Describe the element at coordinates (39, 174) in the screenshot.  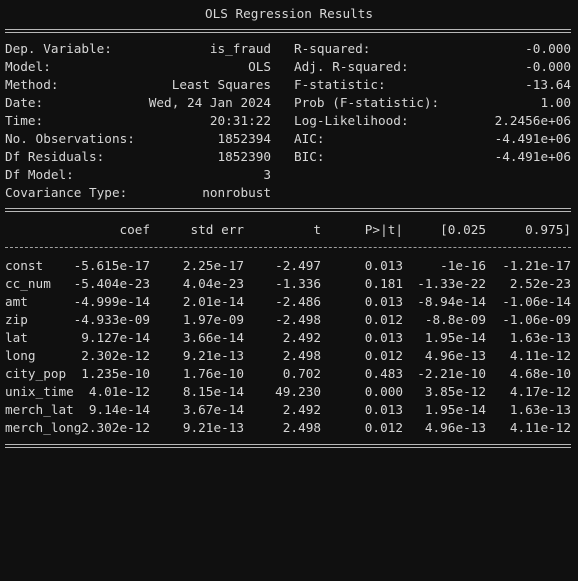
I see `summary-label: Df Model:` at that location.